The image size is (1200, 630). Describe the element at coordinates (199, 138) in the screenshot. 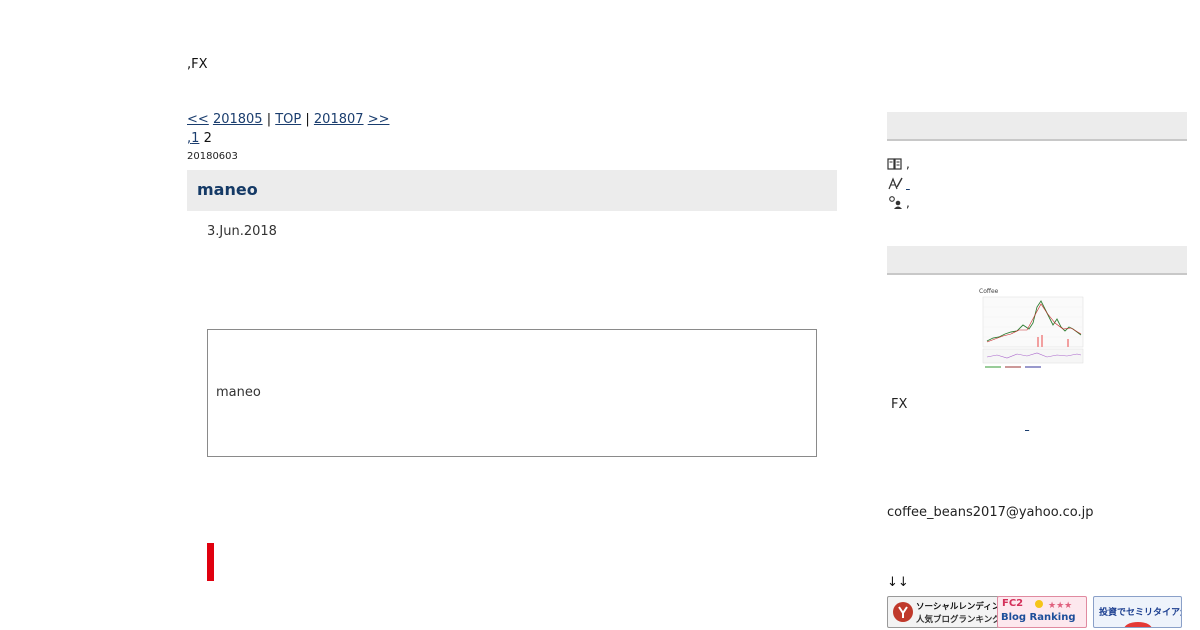

I see `pager: ,1 2` at that location.